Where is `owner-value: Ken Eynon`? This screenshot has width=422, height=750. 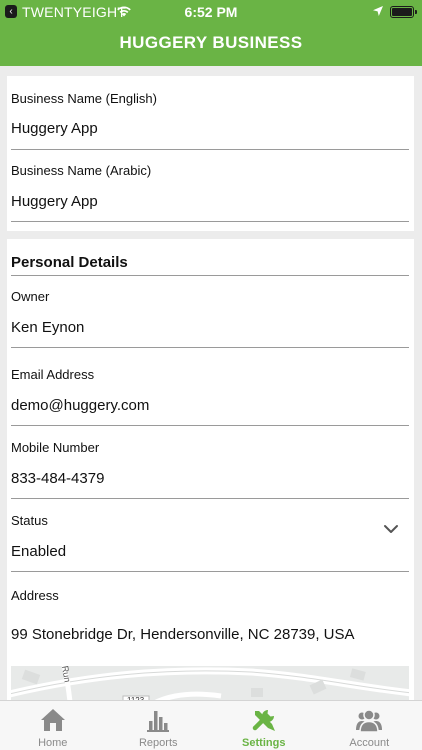
owner-value: Ken Eynon is located at coordinates (47, 327).